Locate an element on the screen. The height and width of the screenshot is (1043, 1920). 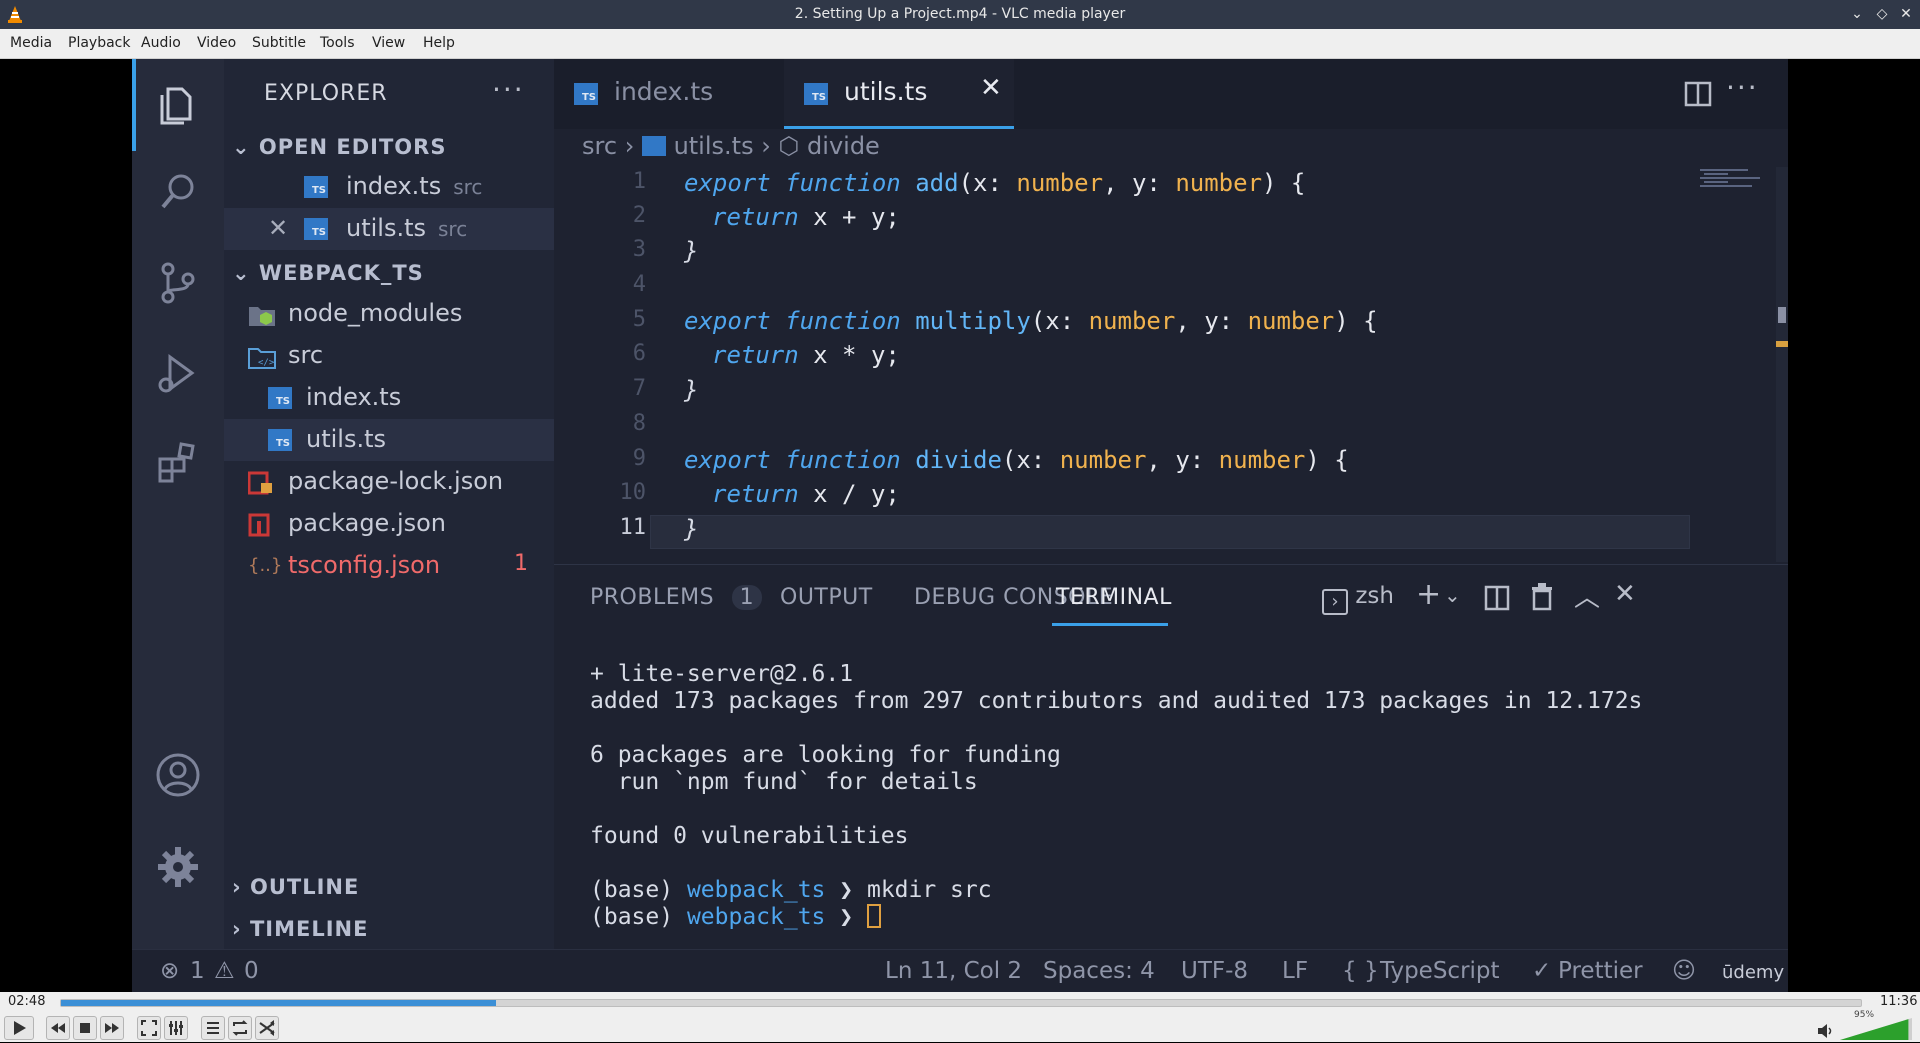
feedback-icon: ☺ is located at coordinates (1684, 971).